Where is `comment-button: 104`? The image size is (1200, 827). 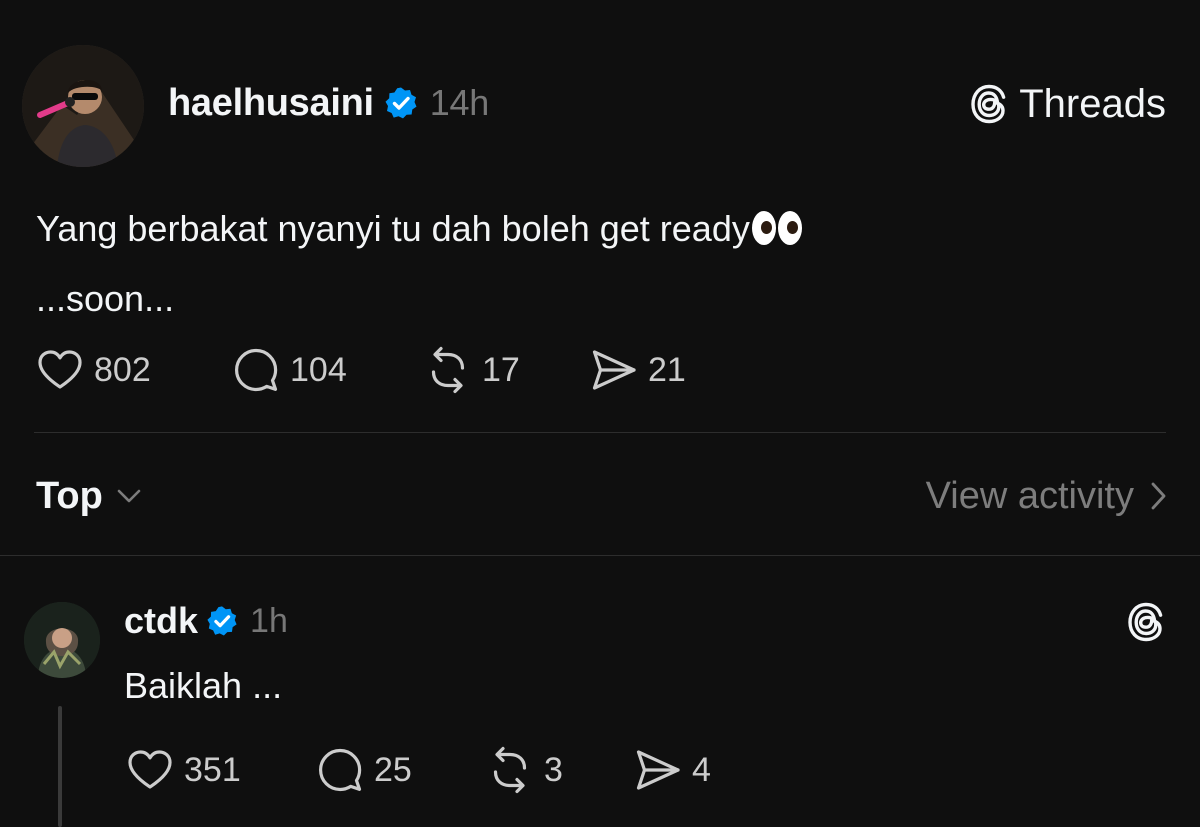
comment-button: 104 is located at coordinates (326, 370).